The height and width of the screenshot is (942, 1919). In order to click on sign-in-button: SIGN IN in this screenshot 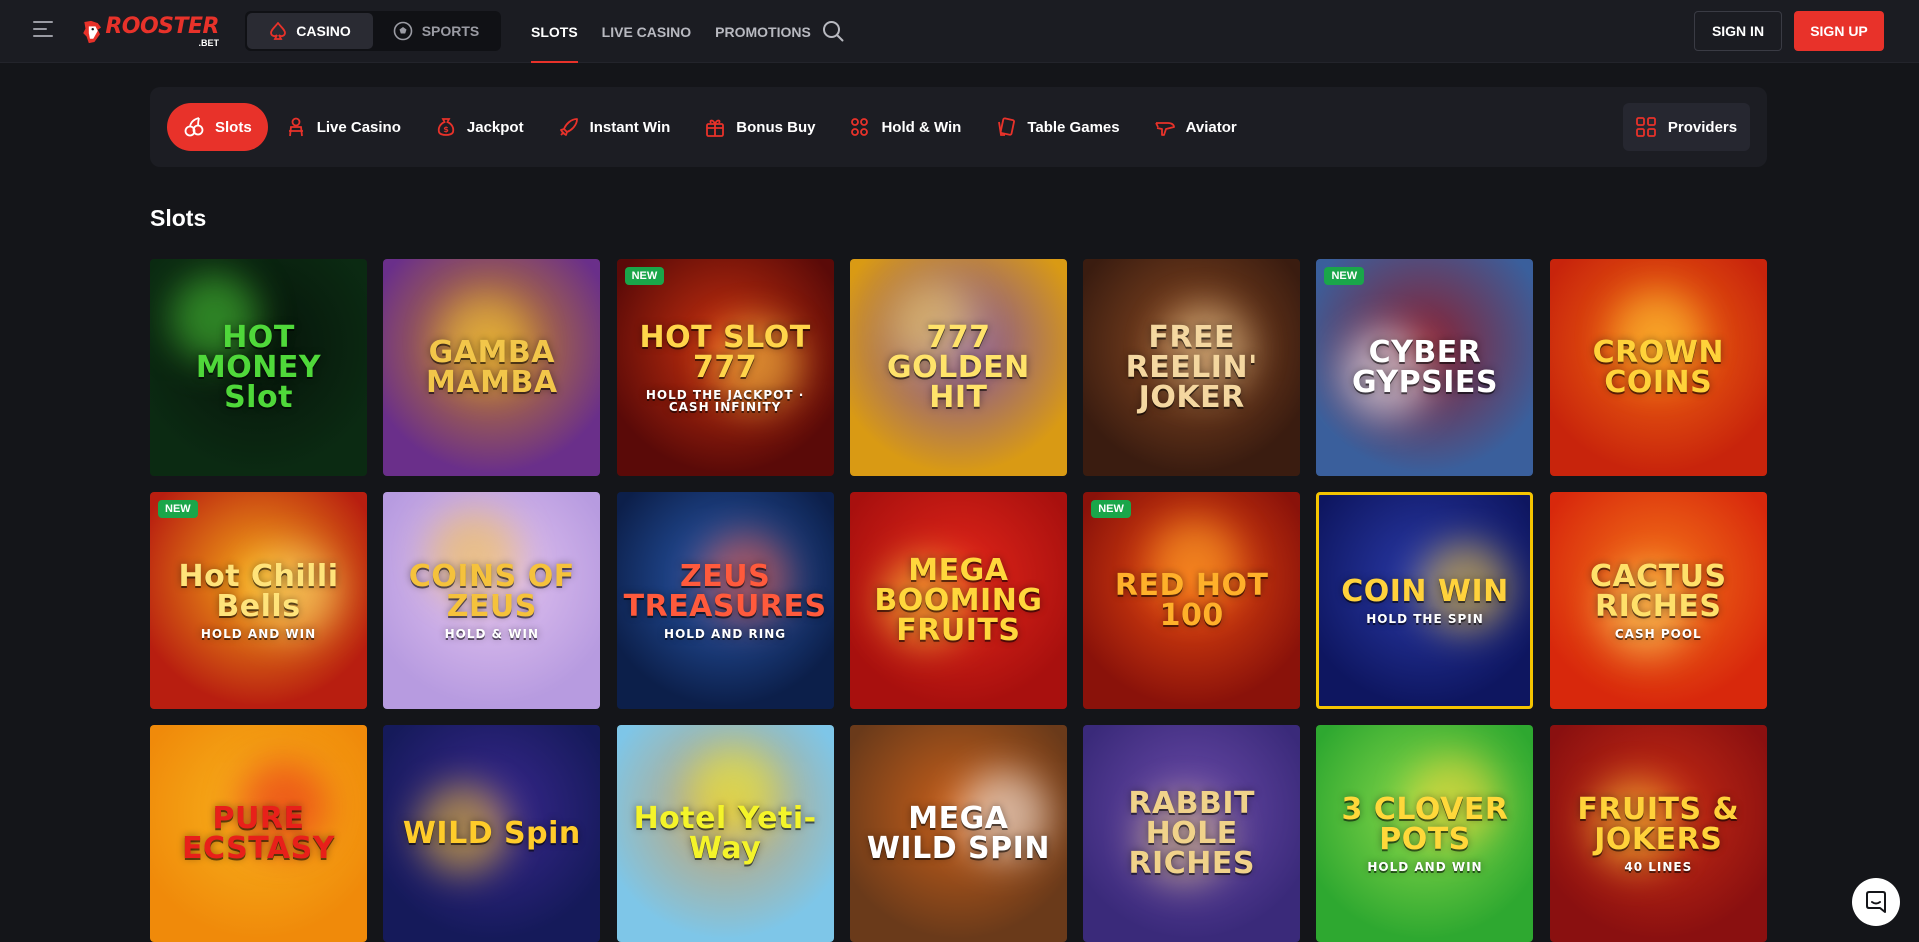, I will do `click(1738, 31)`.